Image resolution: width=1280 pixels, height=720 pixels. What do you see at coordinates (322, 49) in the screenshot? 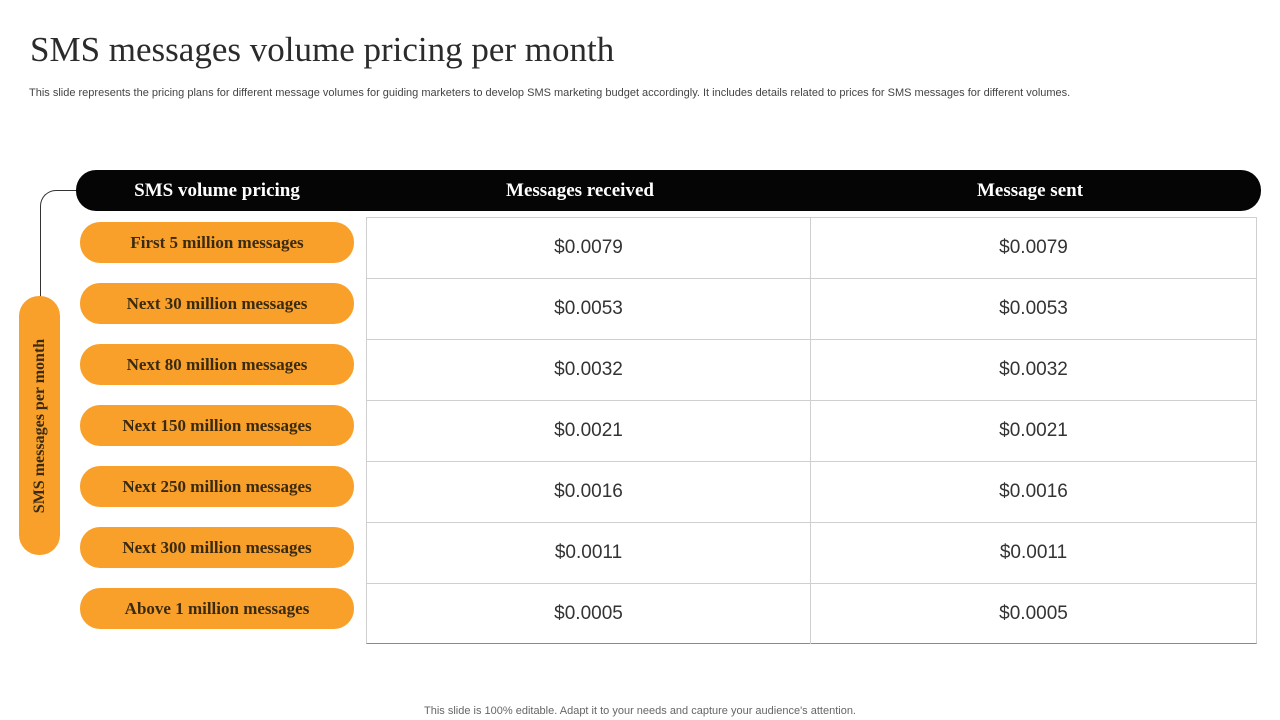
I see `slide-title: SMS messages volume pricing per month` at bounding box center [322, 49].